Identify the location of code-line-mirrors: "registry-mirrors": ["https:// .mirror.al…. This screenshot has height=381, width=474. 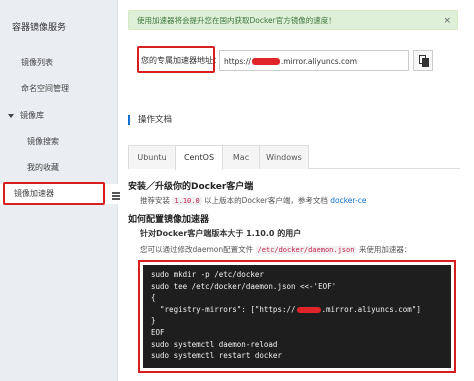
(297, 310).